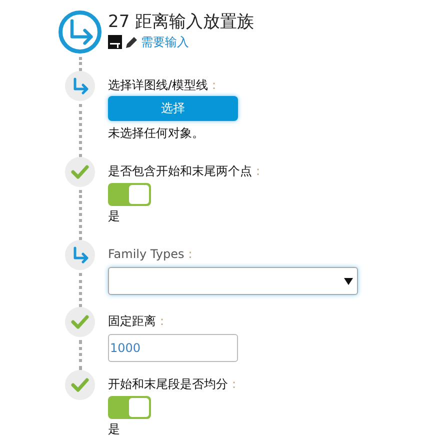 Image resolution: width=422 pixels, height=444 pixels. I want to click on caret-icon, so click(348, 281).